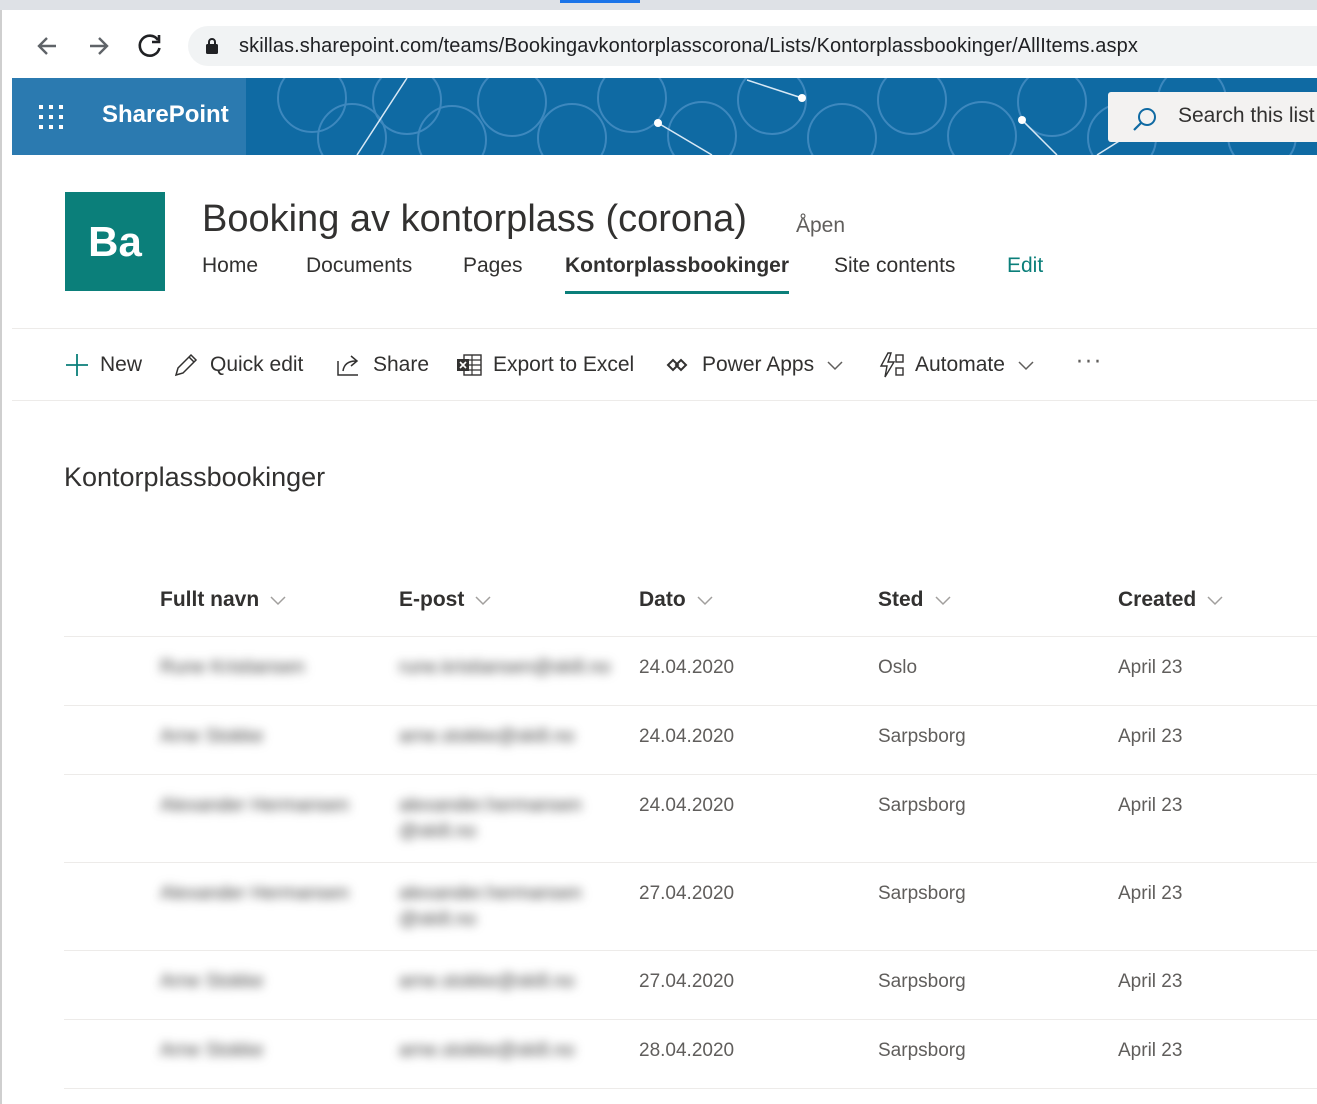 The height and width of the screenshot is (1104, 1317). Describe the element at coordinates (1, 552) in the screenshot. I see `window-edge` at that location.